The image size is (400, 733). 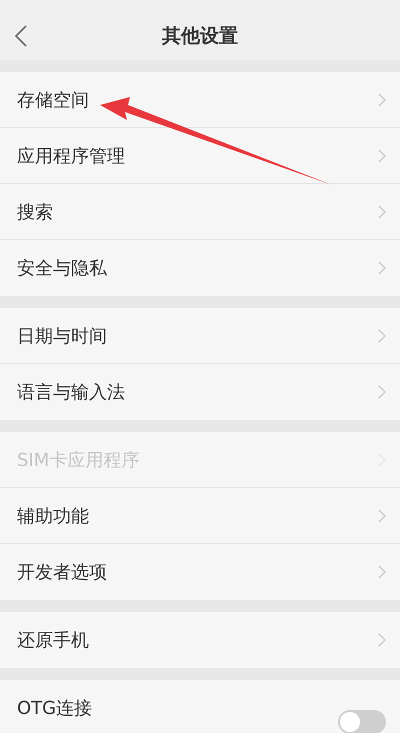 I want to click on row-label: 辅助功能, so click(x=53, y=516).